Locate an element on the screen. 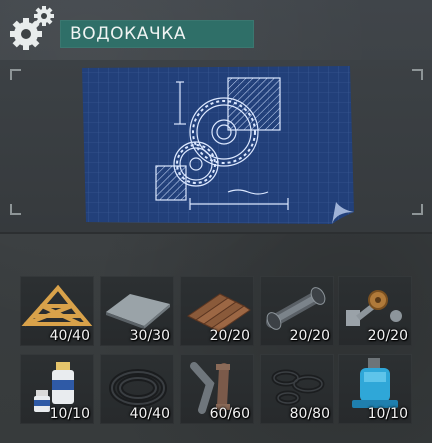 The image size is (432, 443). corner-bracket-bottom-right is located at coordinates (417, 209).